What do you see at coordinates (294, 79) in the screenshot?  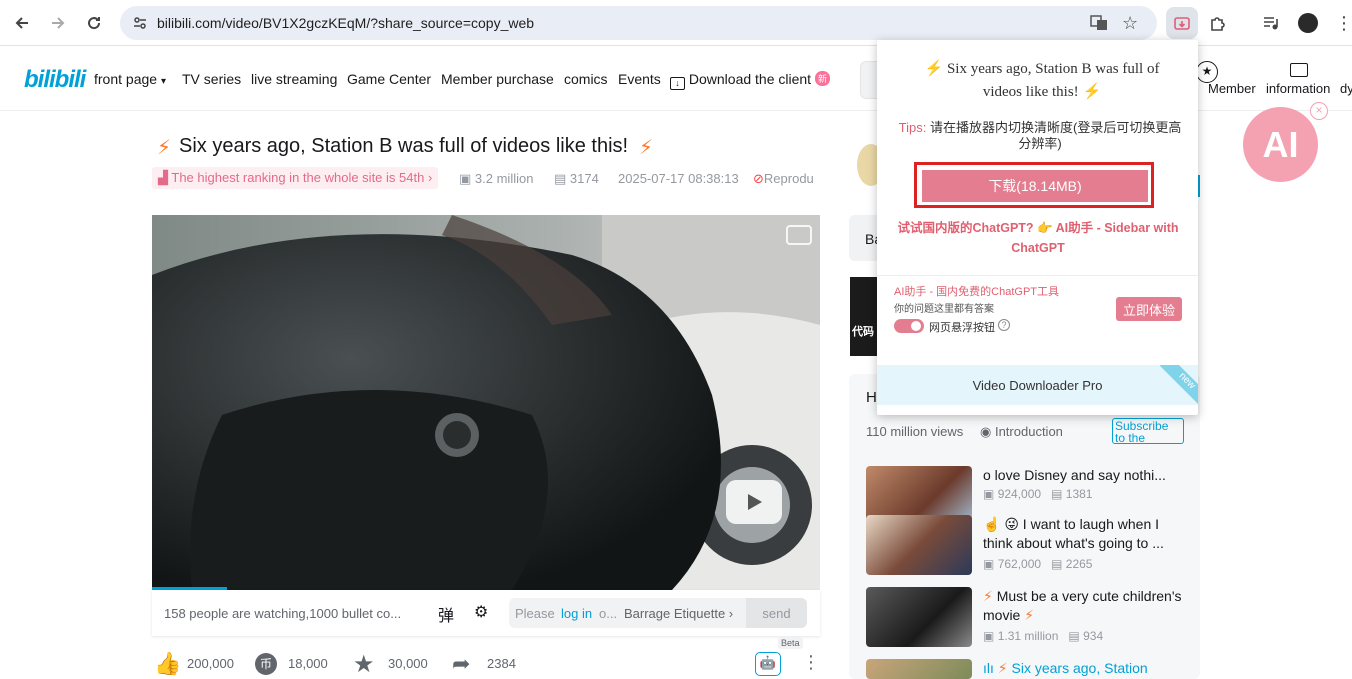 I see `nav-live-streaming: live streaming` at bounding box center [294, 79].